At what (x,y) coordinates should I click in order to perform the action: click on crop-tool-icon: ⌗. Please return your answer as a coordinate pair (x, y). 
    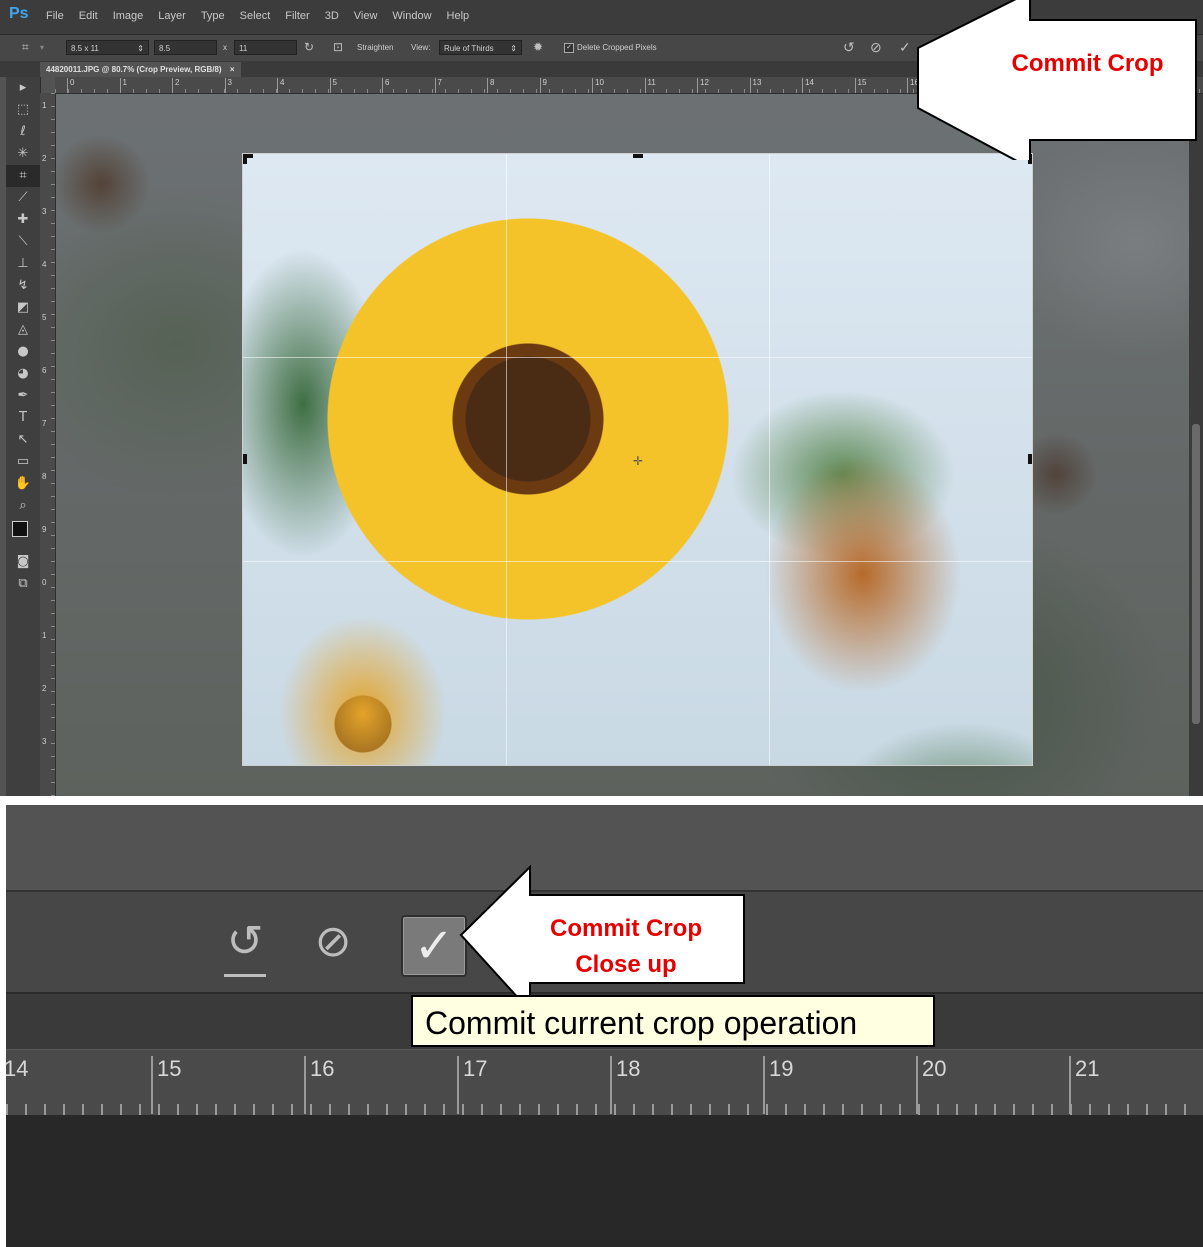
    Looking at the image, I should click on (23, 176).